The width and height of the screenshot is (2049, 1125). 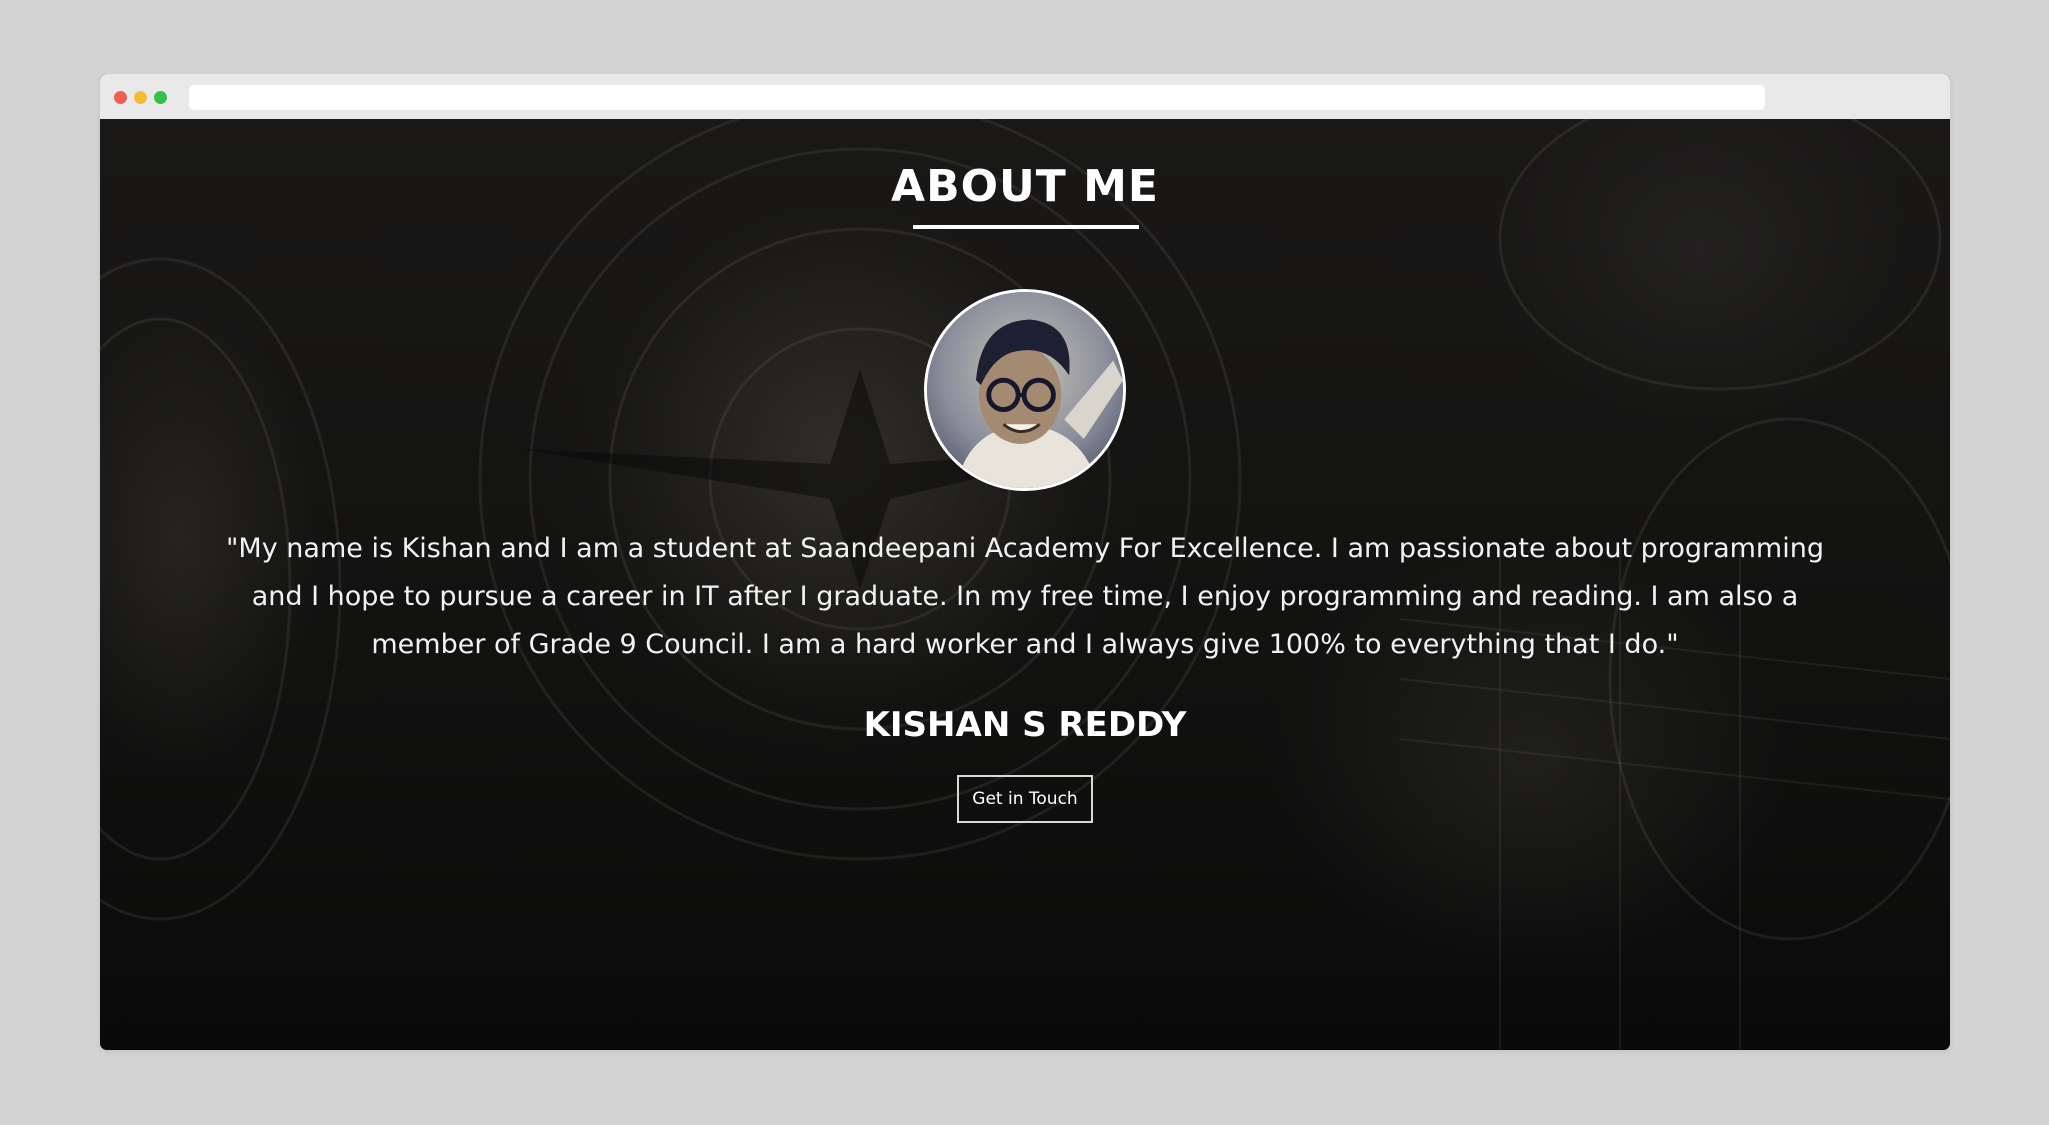 I want to click on title-underline, so click(x=1026, y=227).